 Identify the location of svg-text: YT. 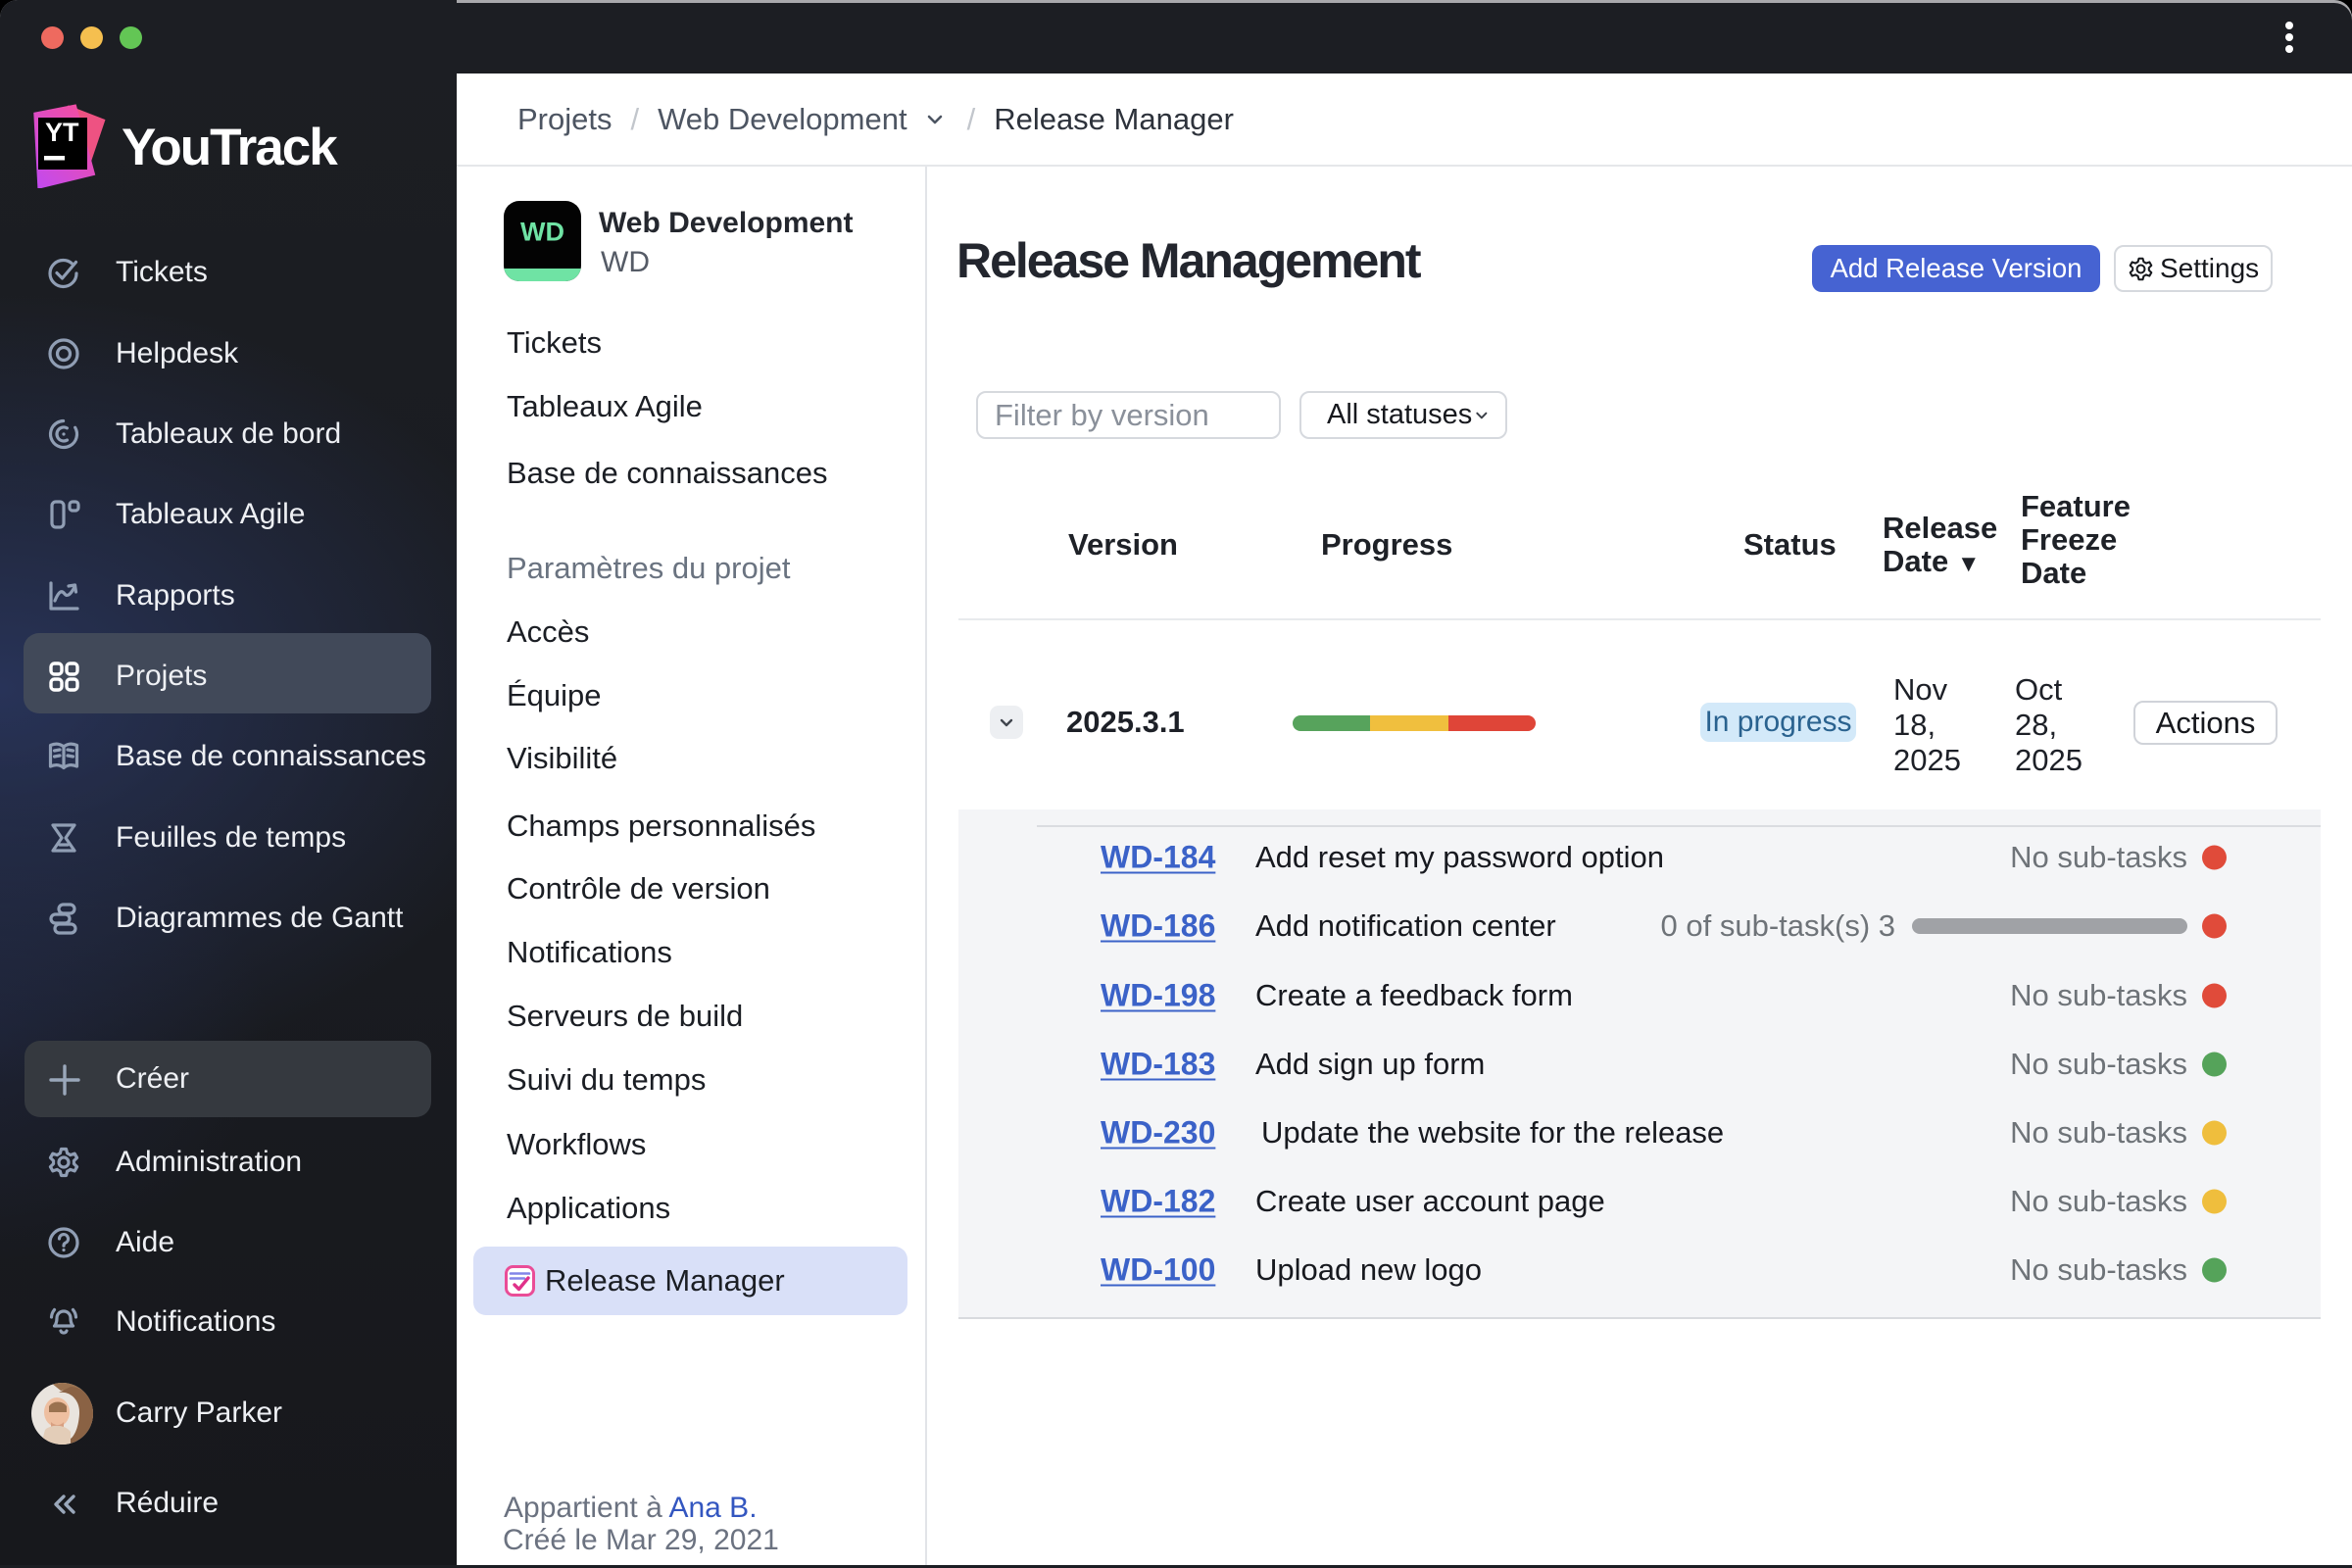
(62, 132).